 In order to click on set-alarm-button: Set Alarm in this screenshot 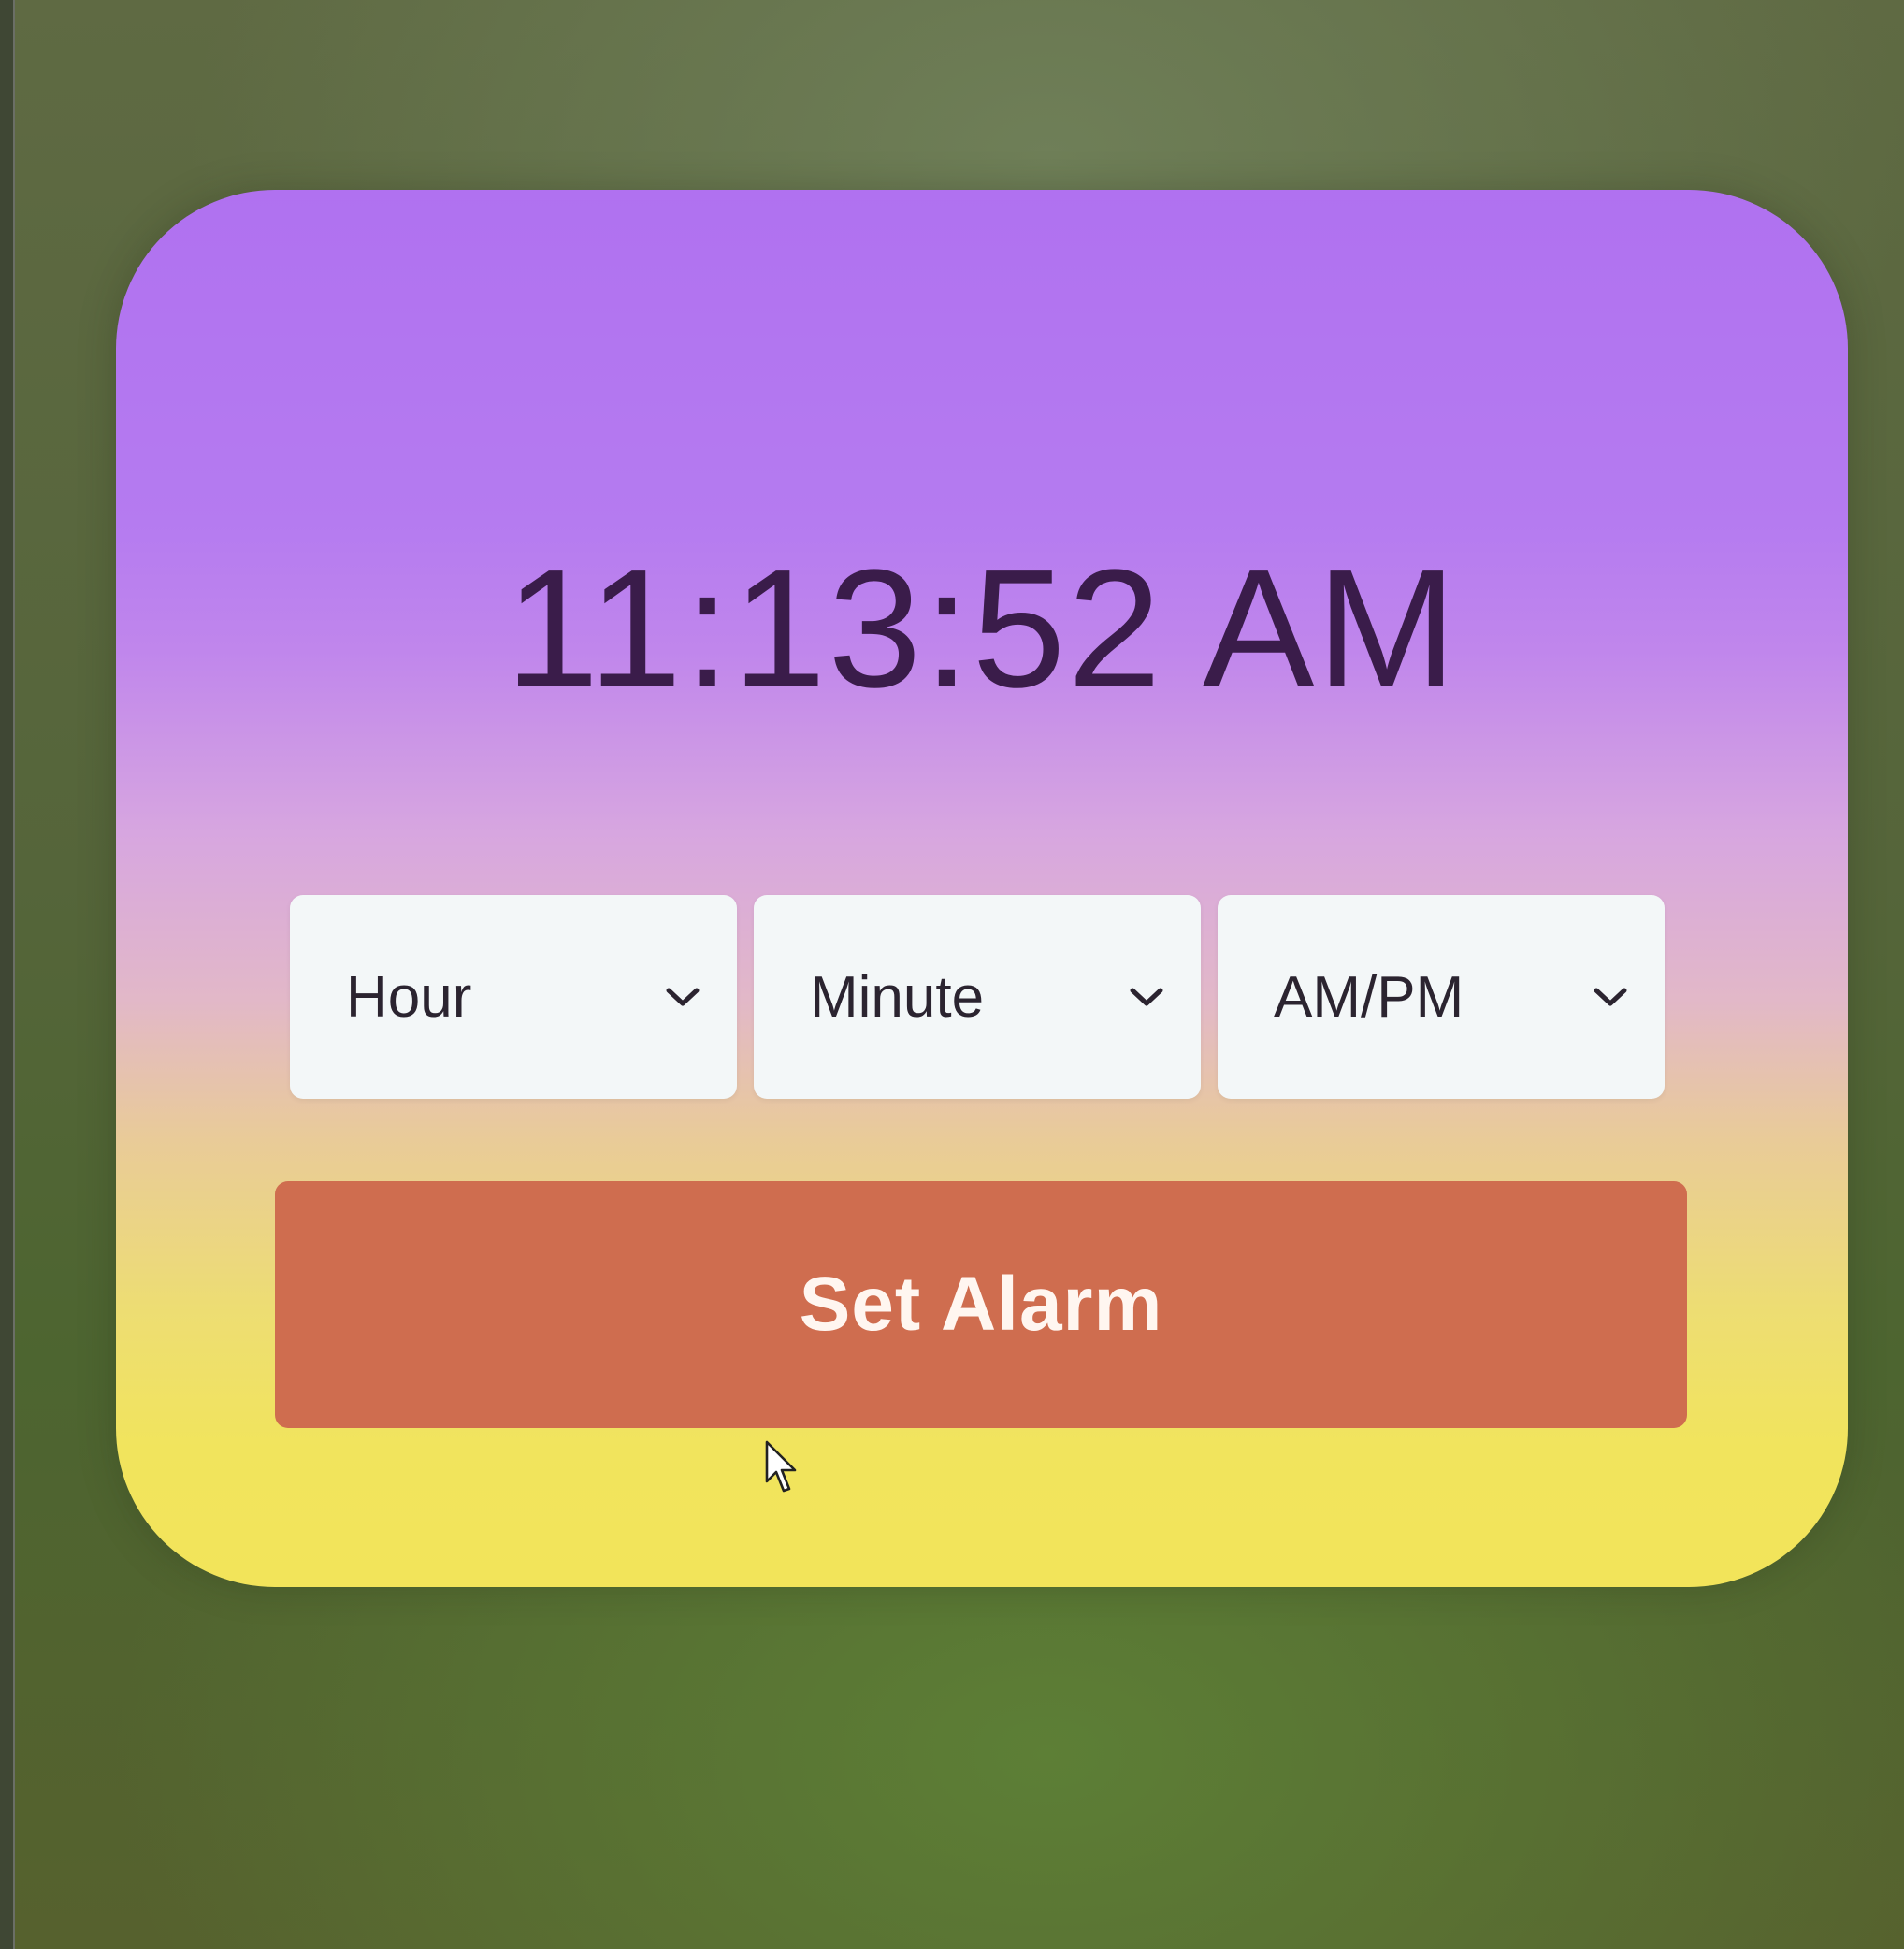, I will do `click(981, 1304)`.